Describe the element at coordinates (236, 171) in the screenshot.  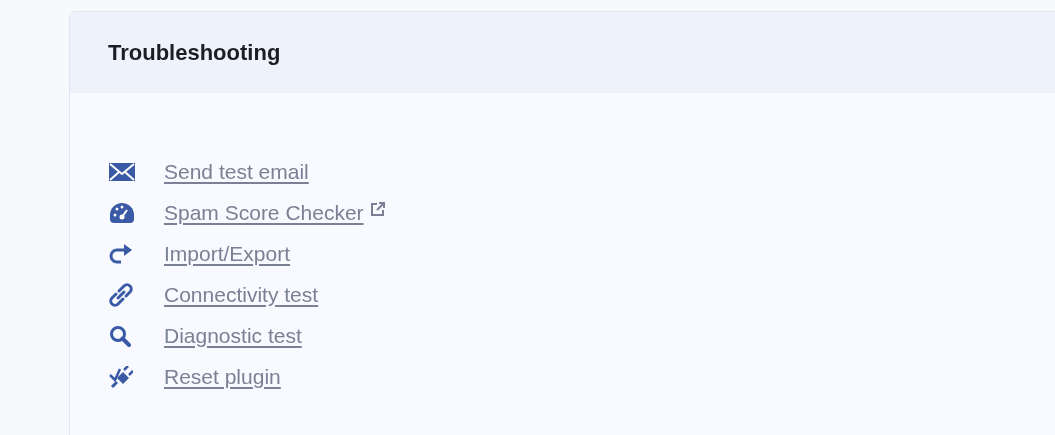
I see `troubleshooting-link: Send test email` at that location.